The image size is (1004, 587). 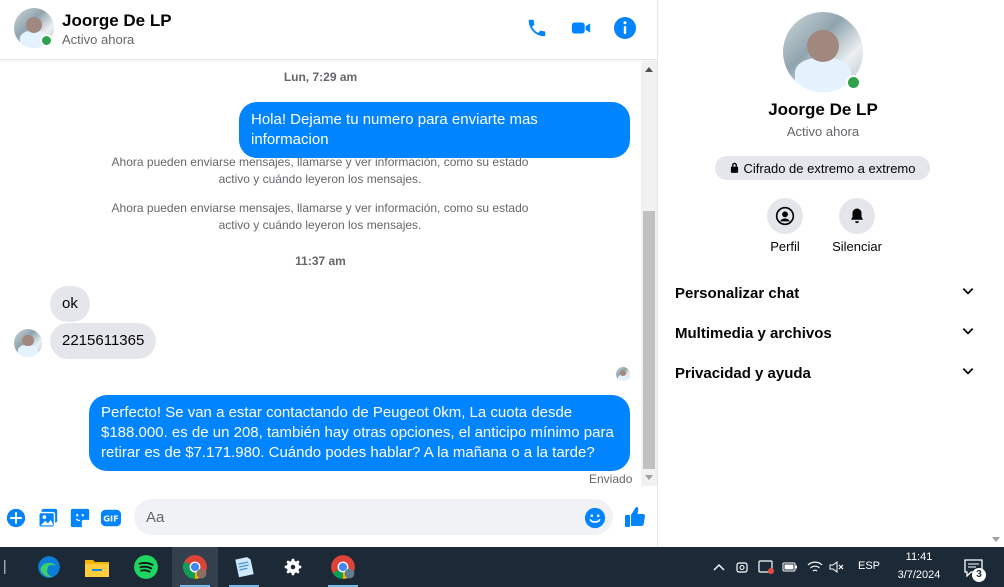 I want to click on e2e-encryption-badge: Cifrado de extremo a extremo, so click(x=822, y=168).